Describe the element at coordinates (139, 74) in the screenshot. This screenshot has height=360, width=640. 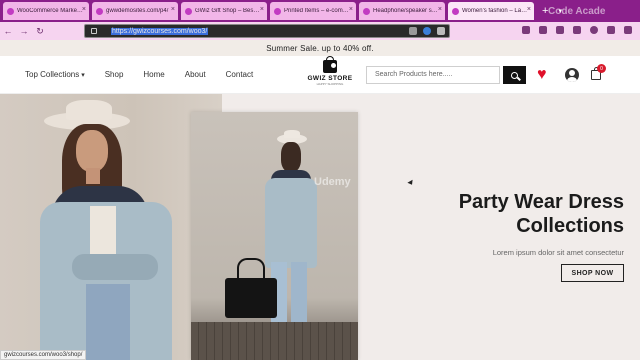
I see `main-menu: Top Collections Shop Home About Contact` at that location.